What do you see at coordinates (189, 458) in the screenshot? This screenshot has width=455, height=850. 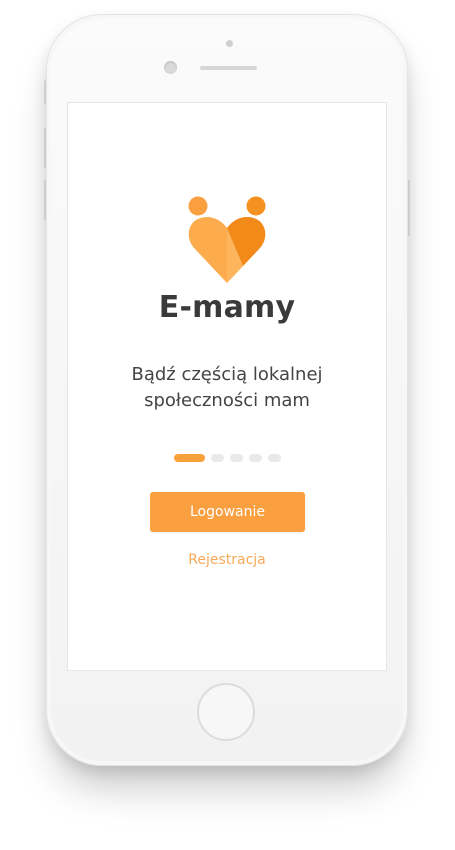 I see `pagination-dot-active` at bounding box center [189, 458].